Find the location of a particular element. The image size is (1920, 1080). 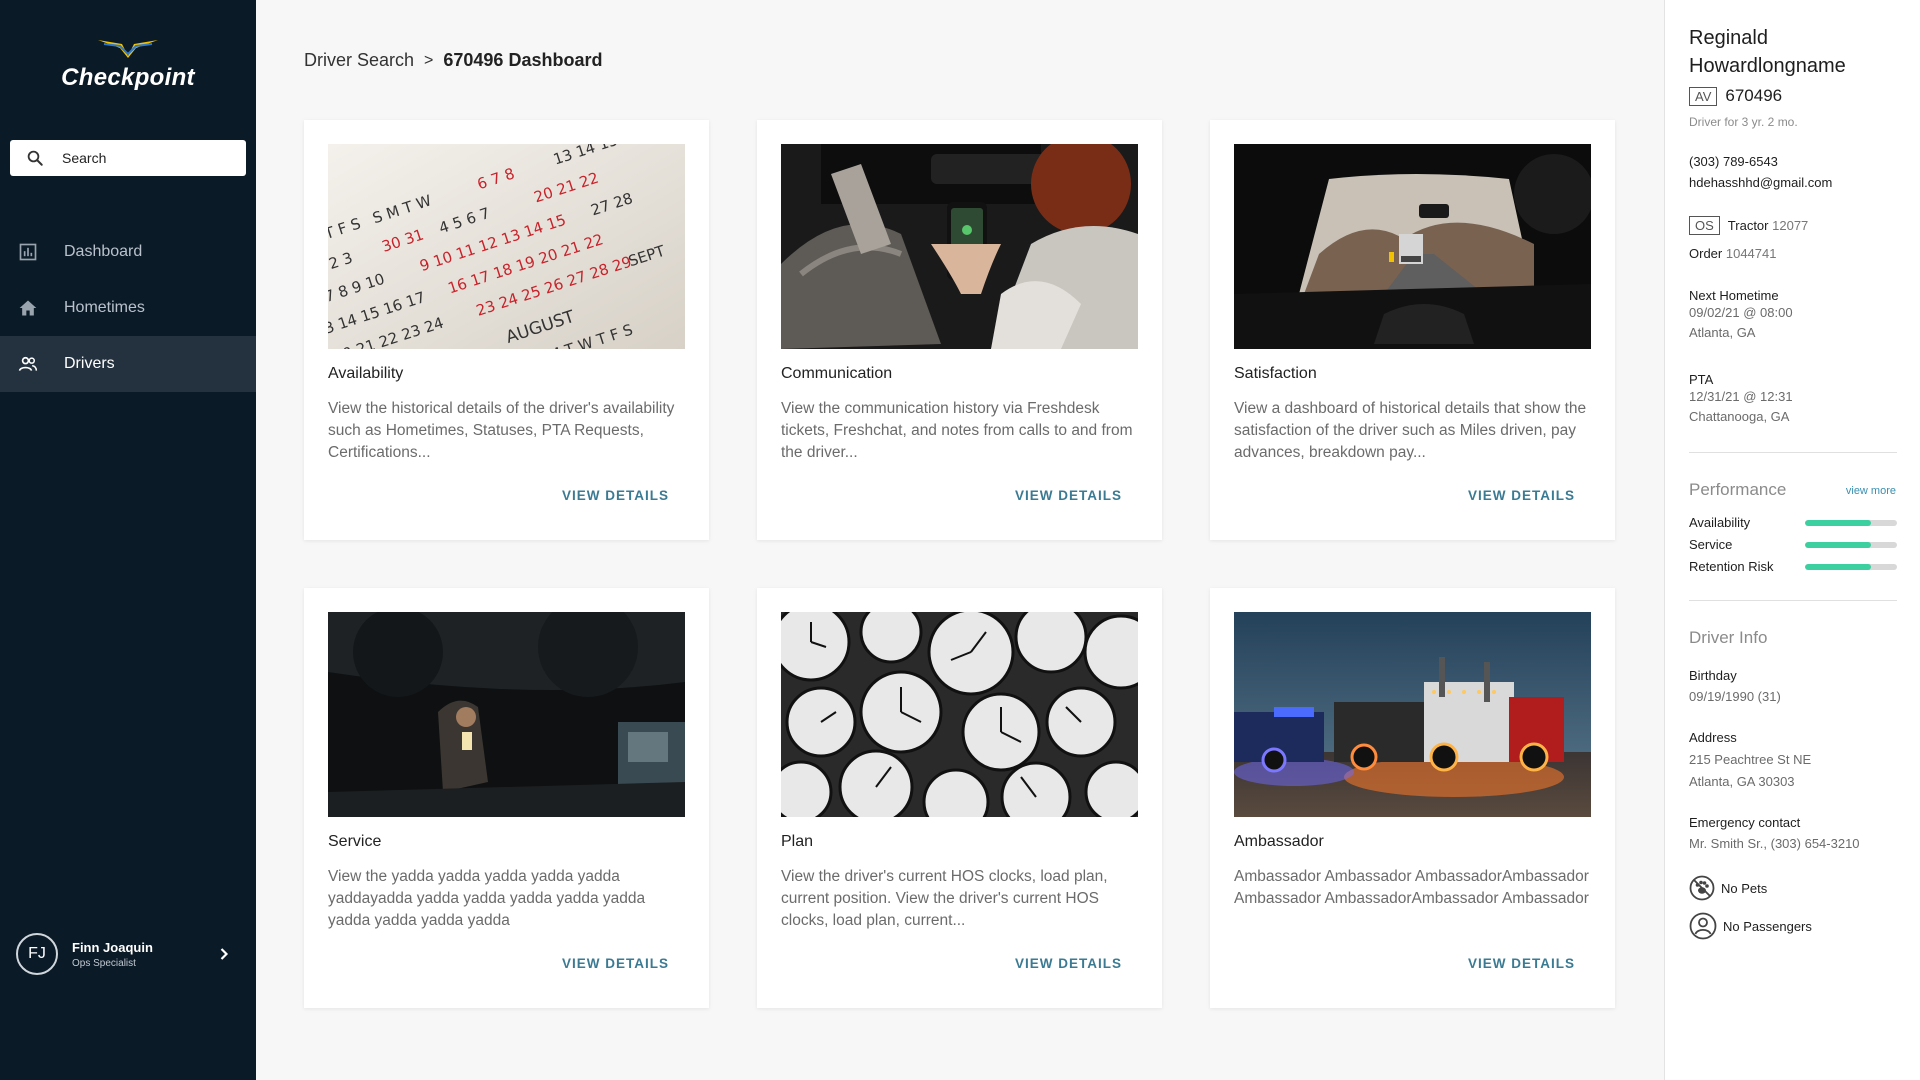

search-icon is located at coordinates (35, 158).